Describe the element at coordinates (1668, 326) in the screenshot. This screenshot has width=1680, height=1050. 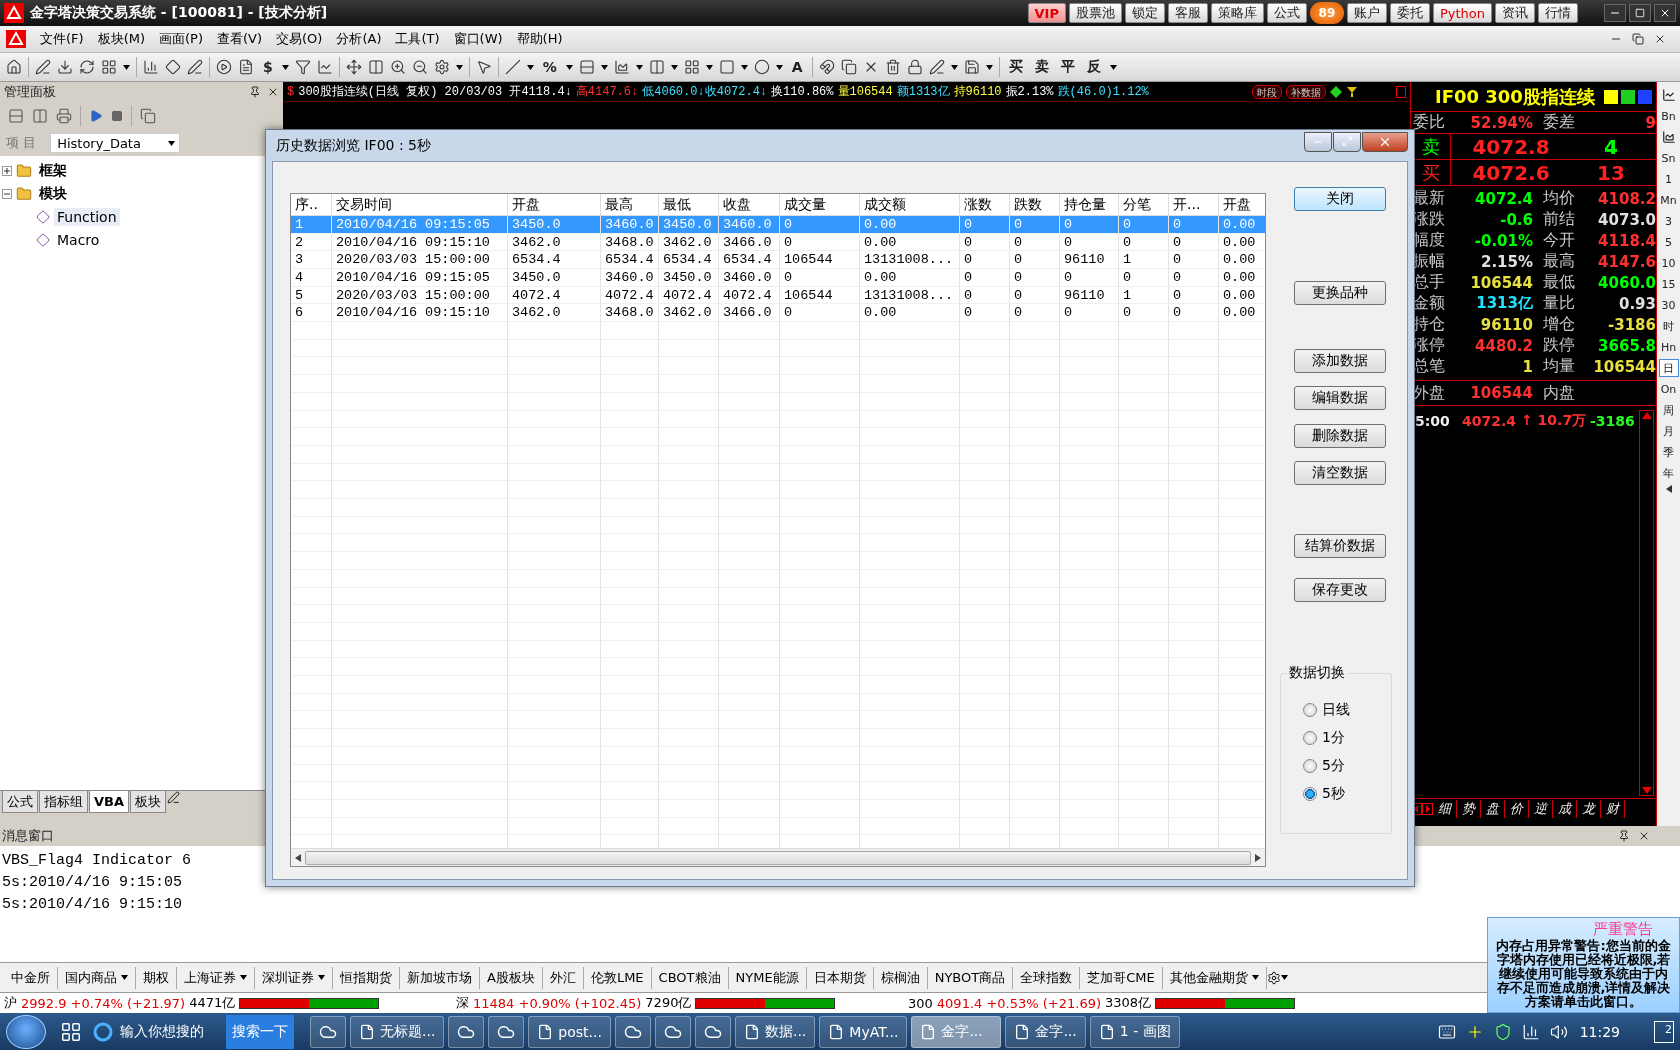
I see `period-button: 时` at that location.